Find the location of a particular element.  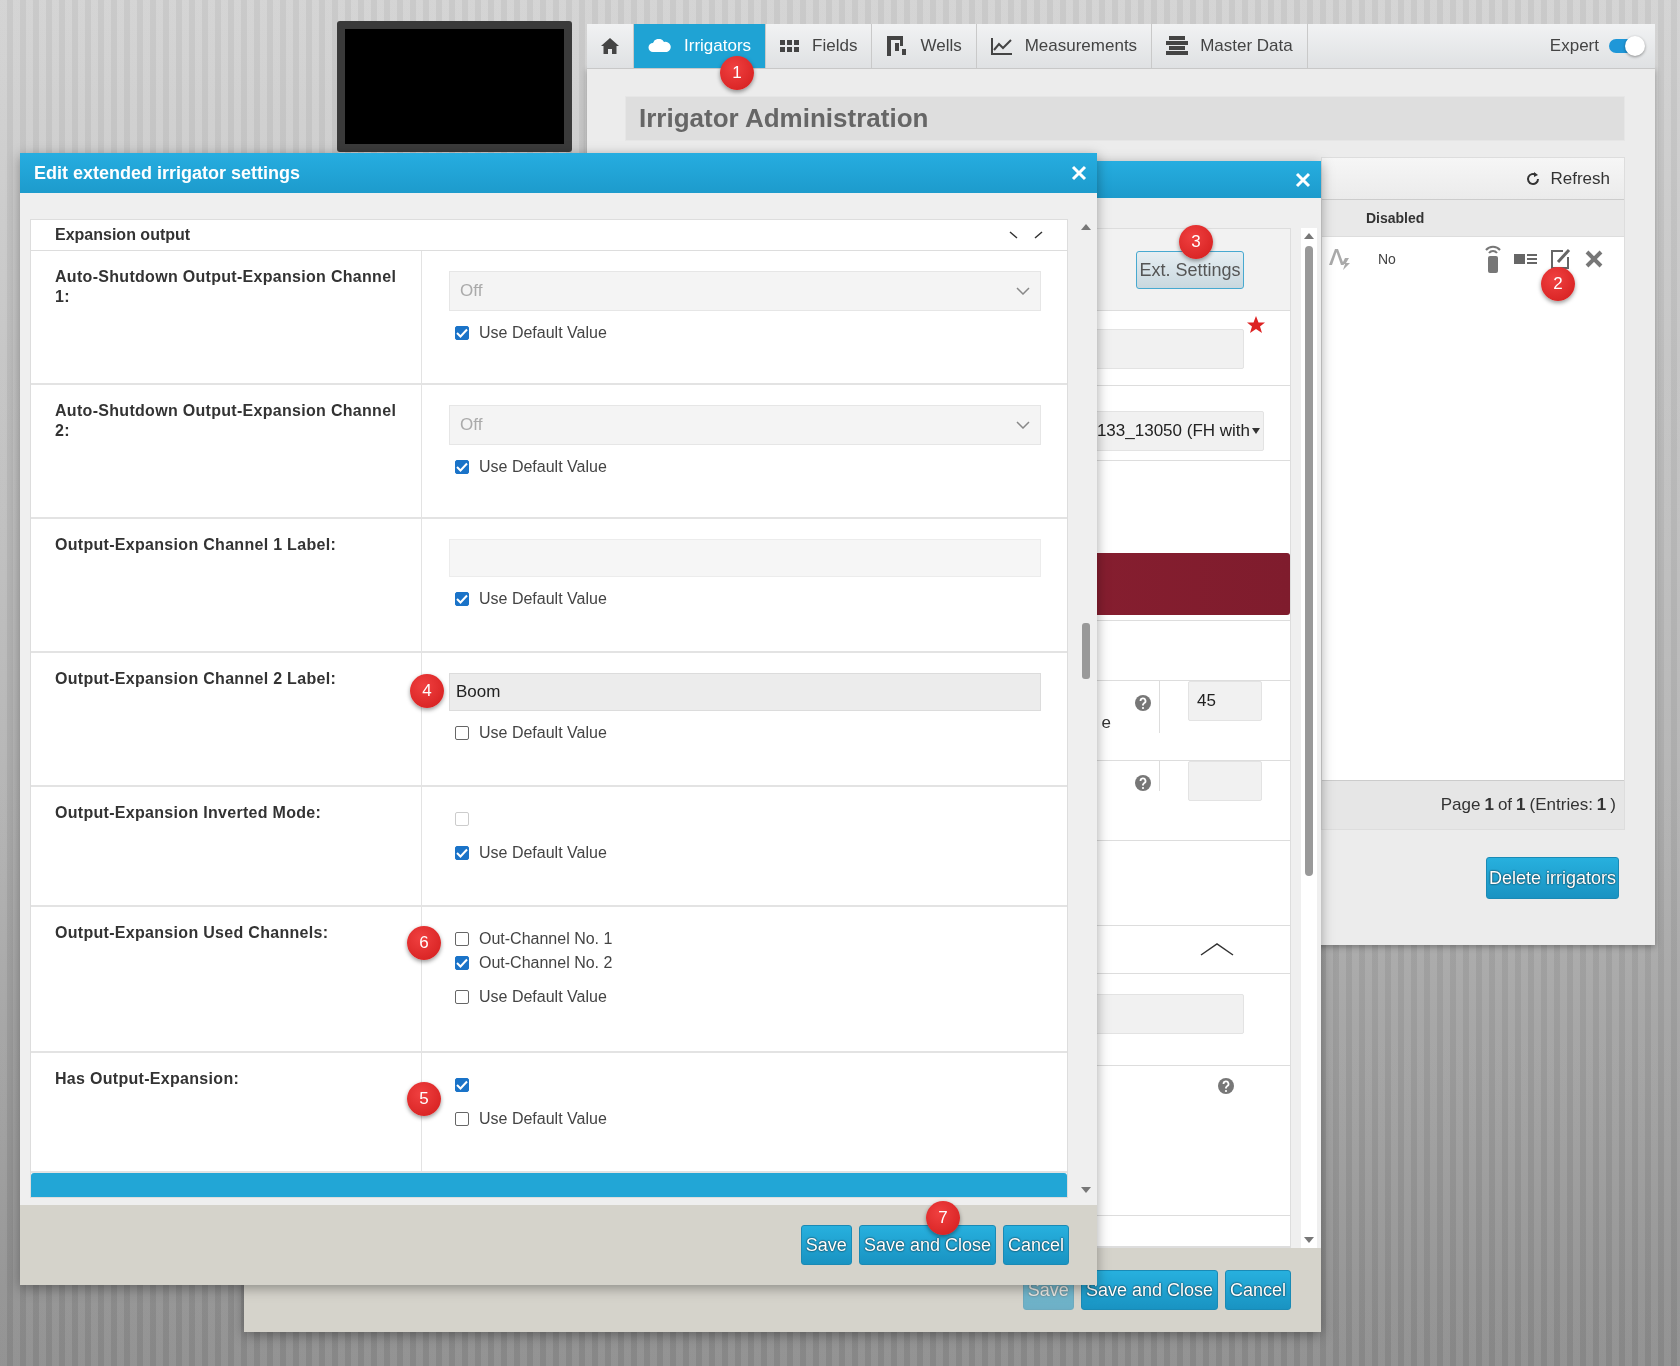

expert-label: Expert is located at coordinates (1574, 46).